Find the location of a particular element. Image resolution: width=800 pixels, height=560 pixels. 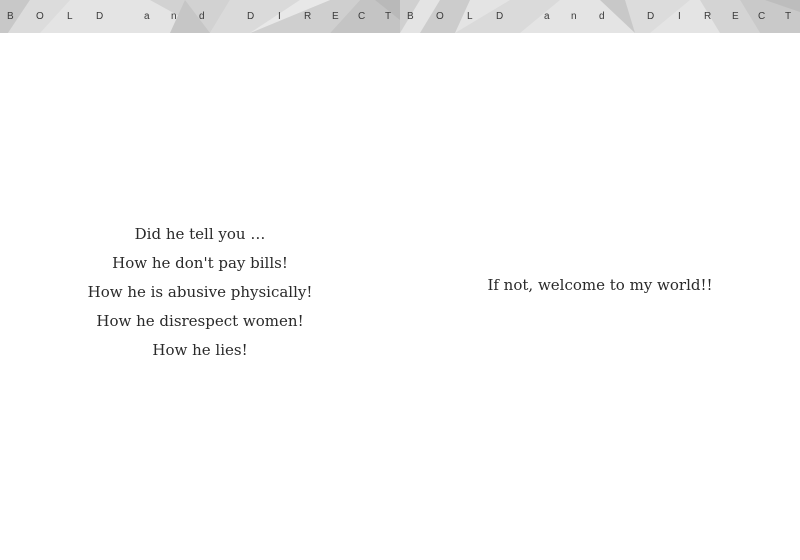

body-line-disrespect: How he disrespect women! is located at coordinates (200, 321).